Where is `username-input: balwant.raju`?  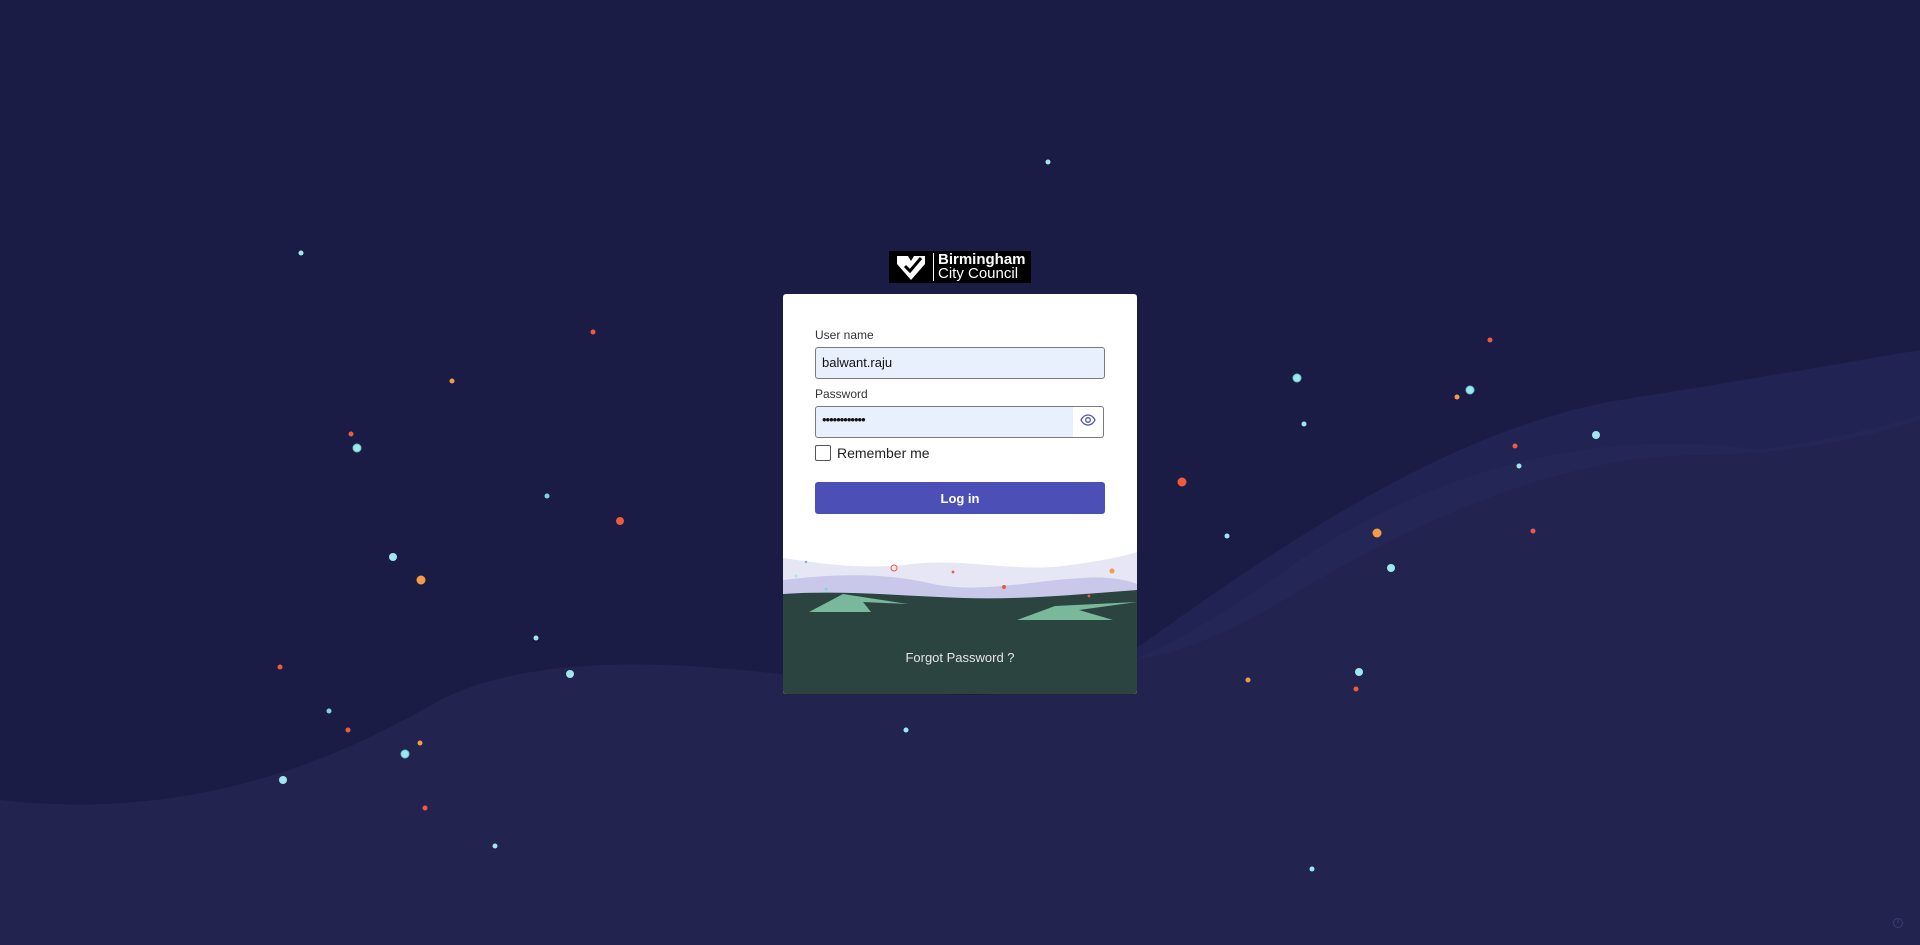
username-input: balwant.raju is located at coordinates (960, 363).